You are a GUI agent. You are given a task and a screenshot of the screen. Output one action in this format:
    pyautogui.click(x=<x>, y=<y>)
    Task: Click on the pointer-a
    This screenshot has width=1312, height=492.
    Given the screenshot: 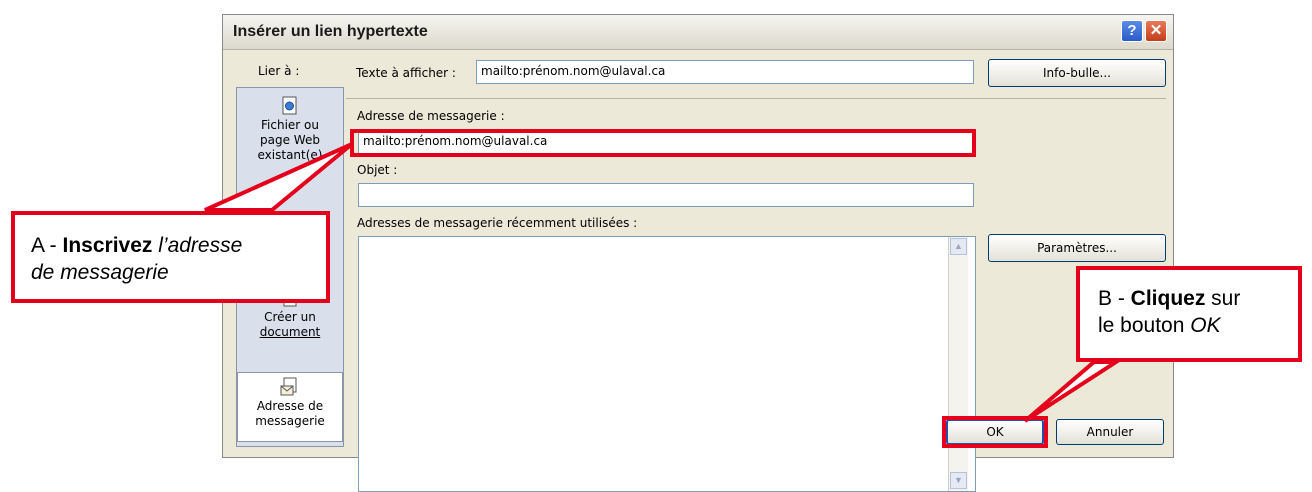 What is the action you would take?
    pyautogui.click(x=279, y=177)
    